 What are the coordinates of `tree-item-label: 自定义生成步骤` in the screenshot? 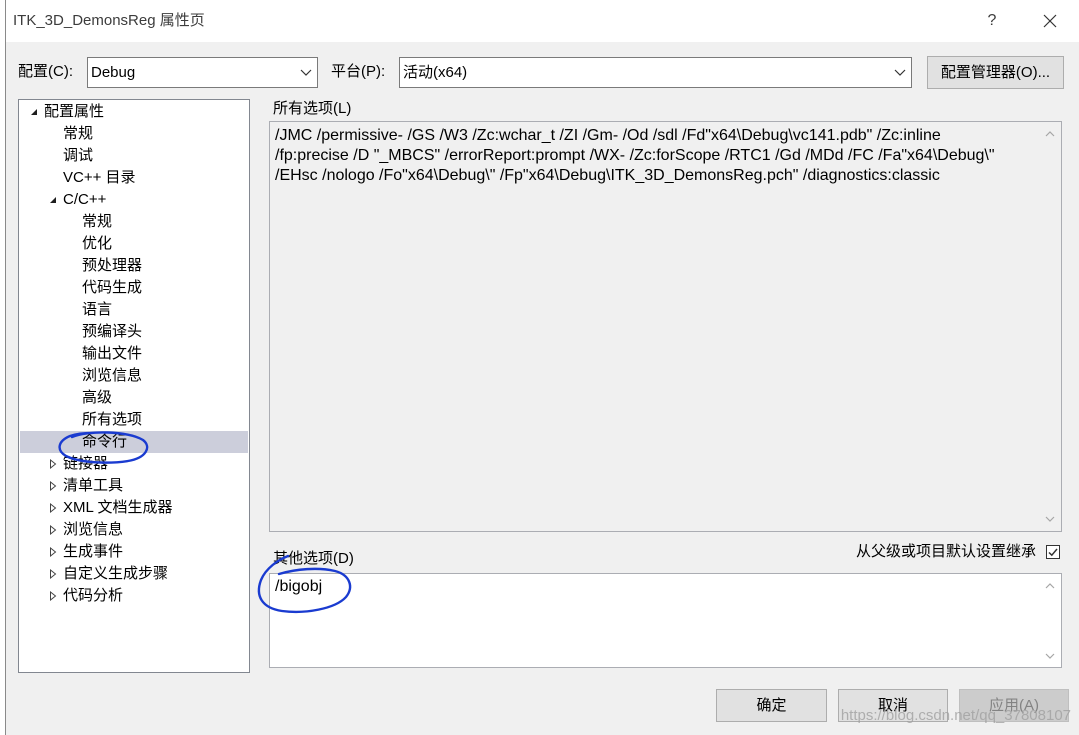 It's located at (116, 573).